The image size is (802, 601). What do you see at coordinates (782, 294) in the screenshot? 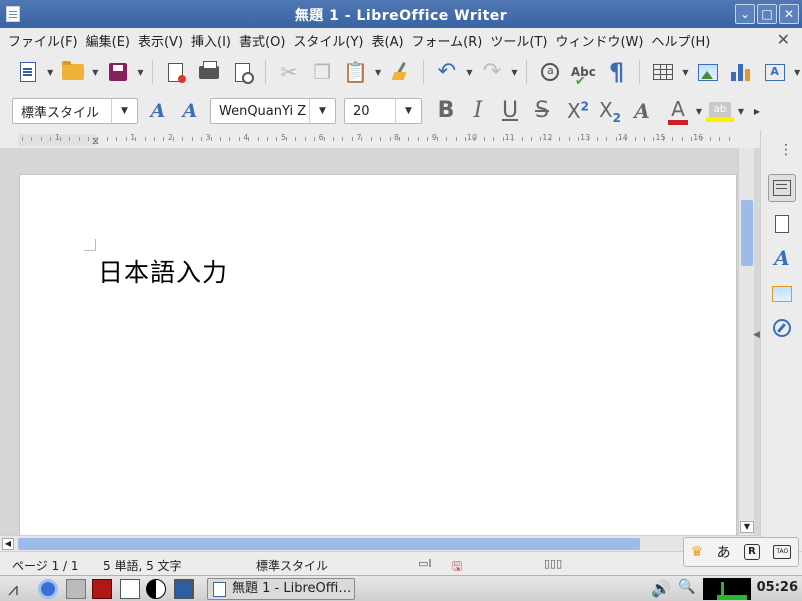
I see `sidebar-gallery-button` at bounding box center [782, 294].